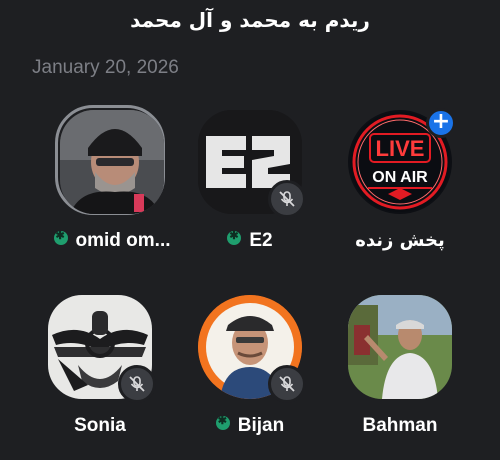 Image resolution: width=500 pixels, height=460 pixels. I want to click on participant-tile-e2: E2, so click(250, 185).